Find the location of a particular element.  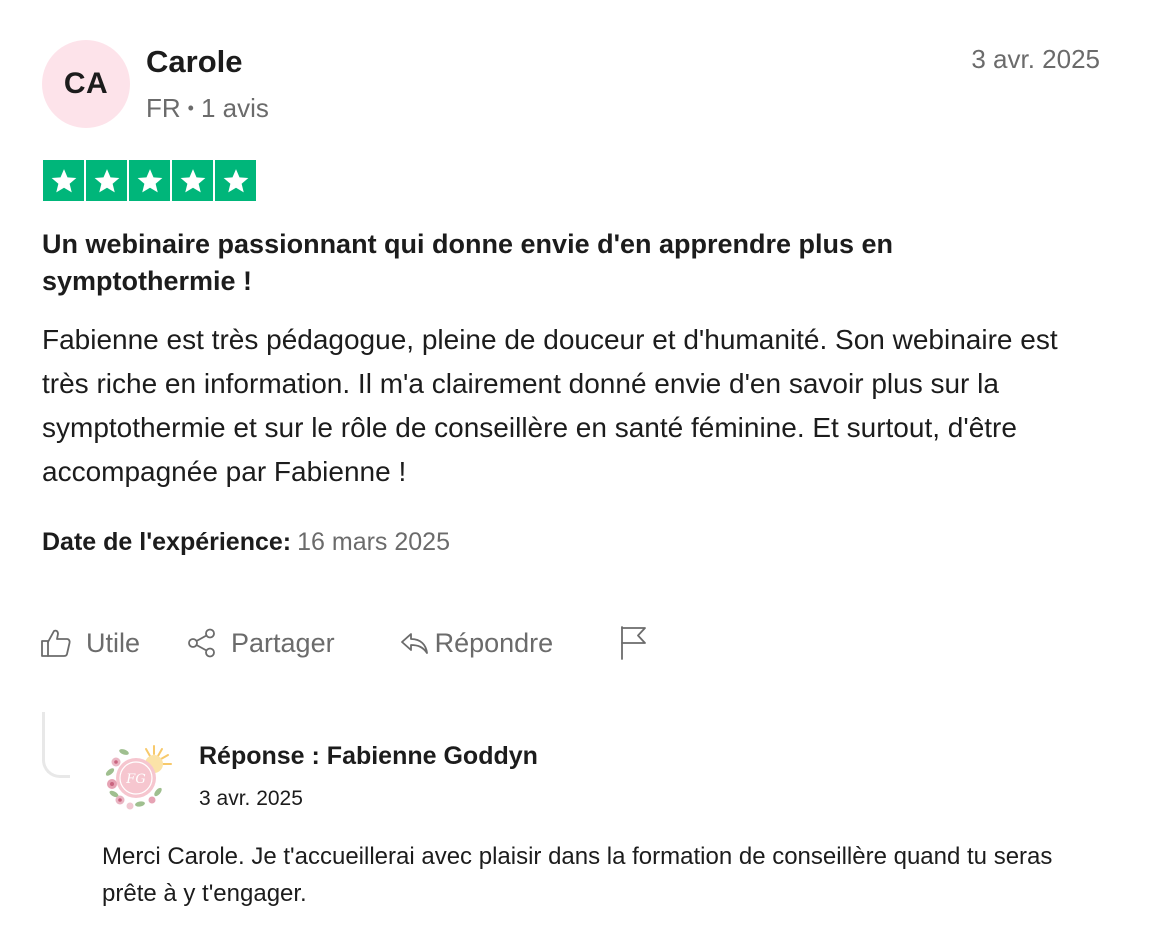

reviewer-country: FR is located at coordinates (163, 108).